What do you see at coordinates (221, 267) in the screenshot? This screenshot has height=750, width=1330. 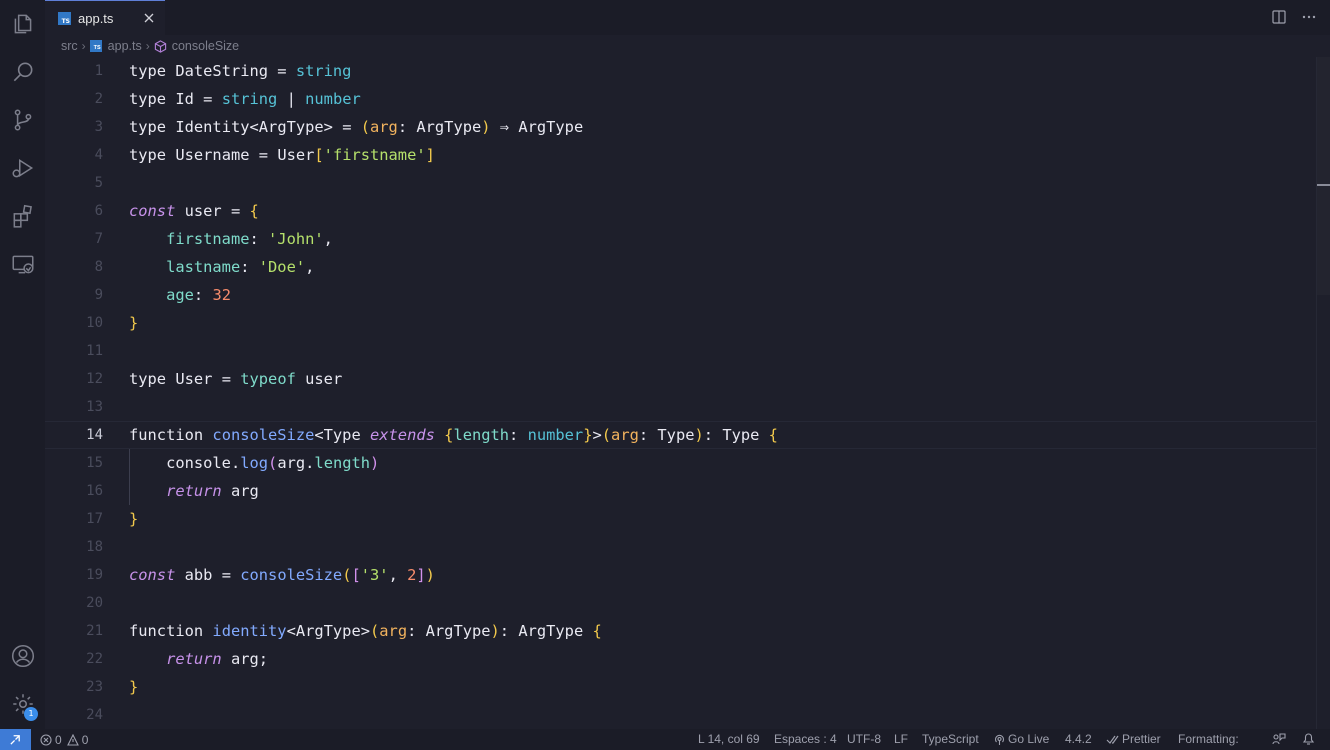 I see `code-line: lastname: 'Doe',` at bounding box center [221, 267].